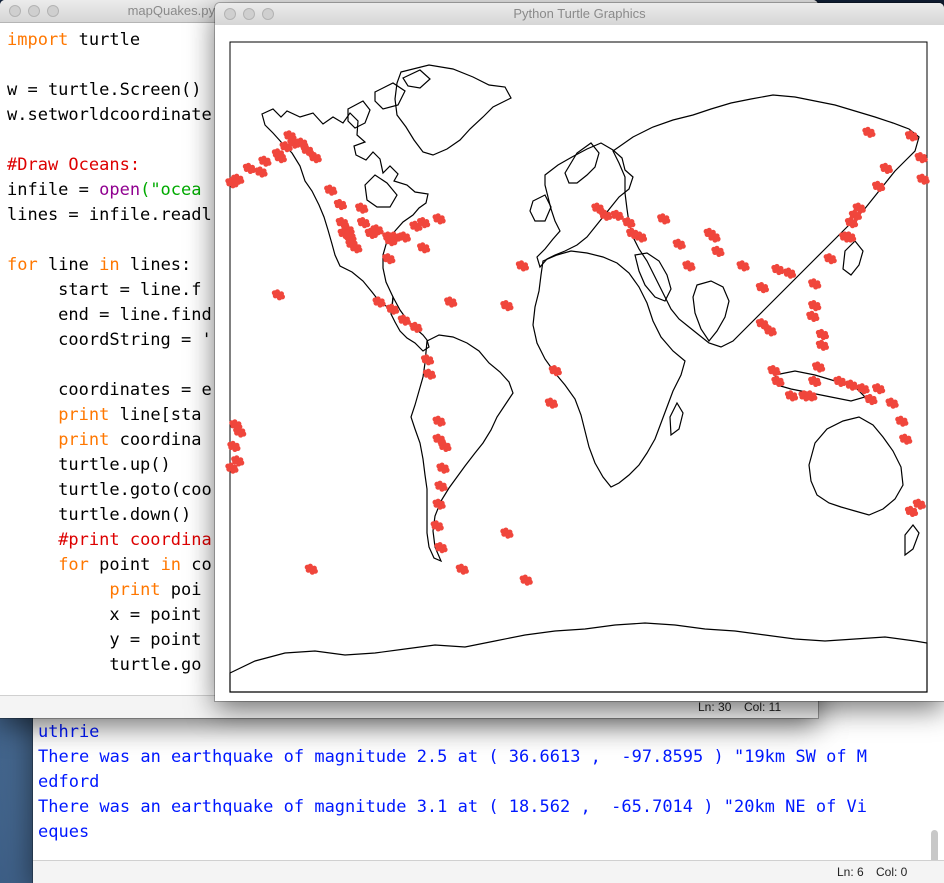  I want to click on code-token: #print coordina, so click(135, 540).